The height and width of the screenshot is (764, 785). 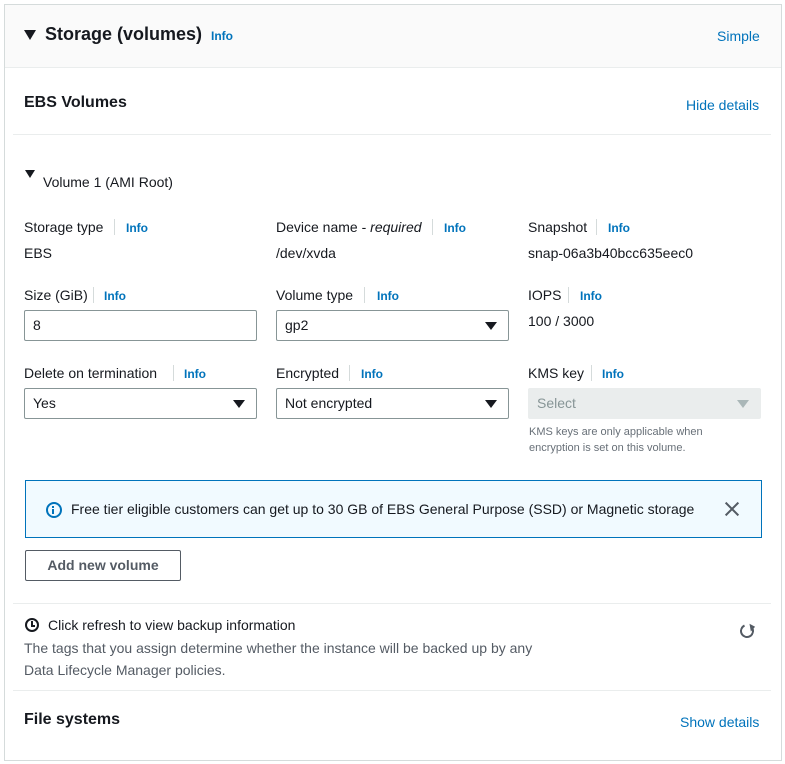 What do you see at coordinates (388, 296) in the screenshot?
I see `volume-type-info-link: Info` at bounding box center [388, 296].